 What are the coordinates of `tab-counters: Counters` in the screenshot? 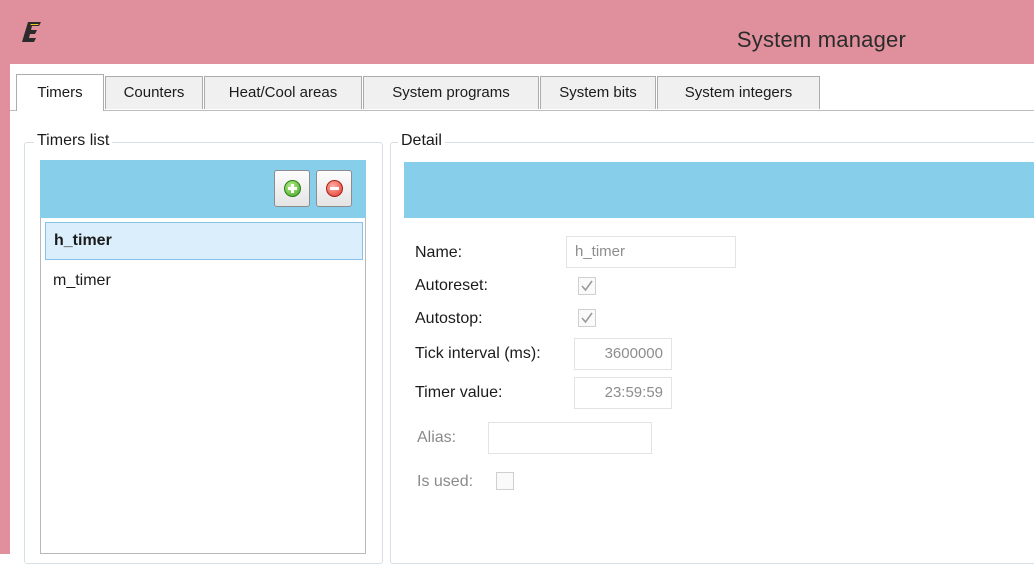 It's located at (154, 92).